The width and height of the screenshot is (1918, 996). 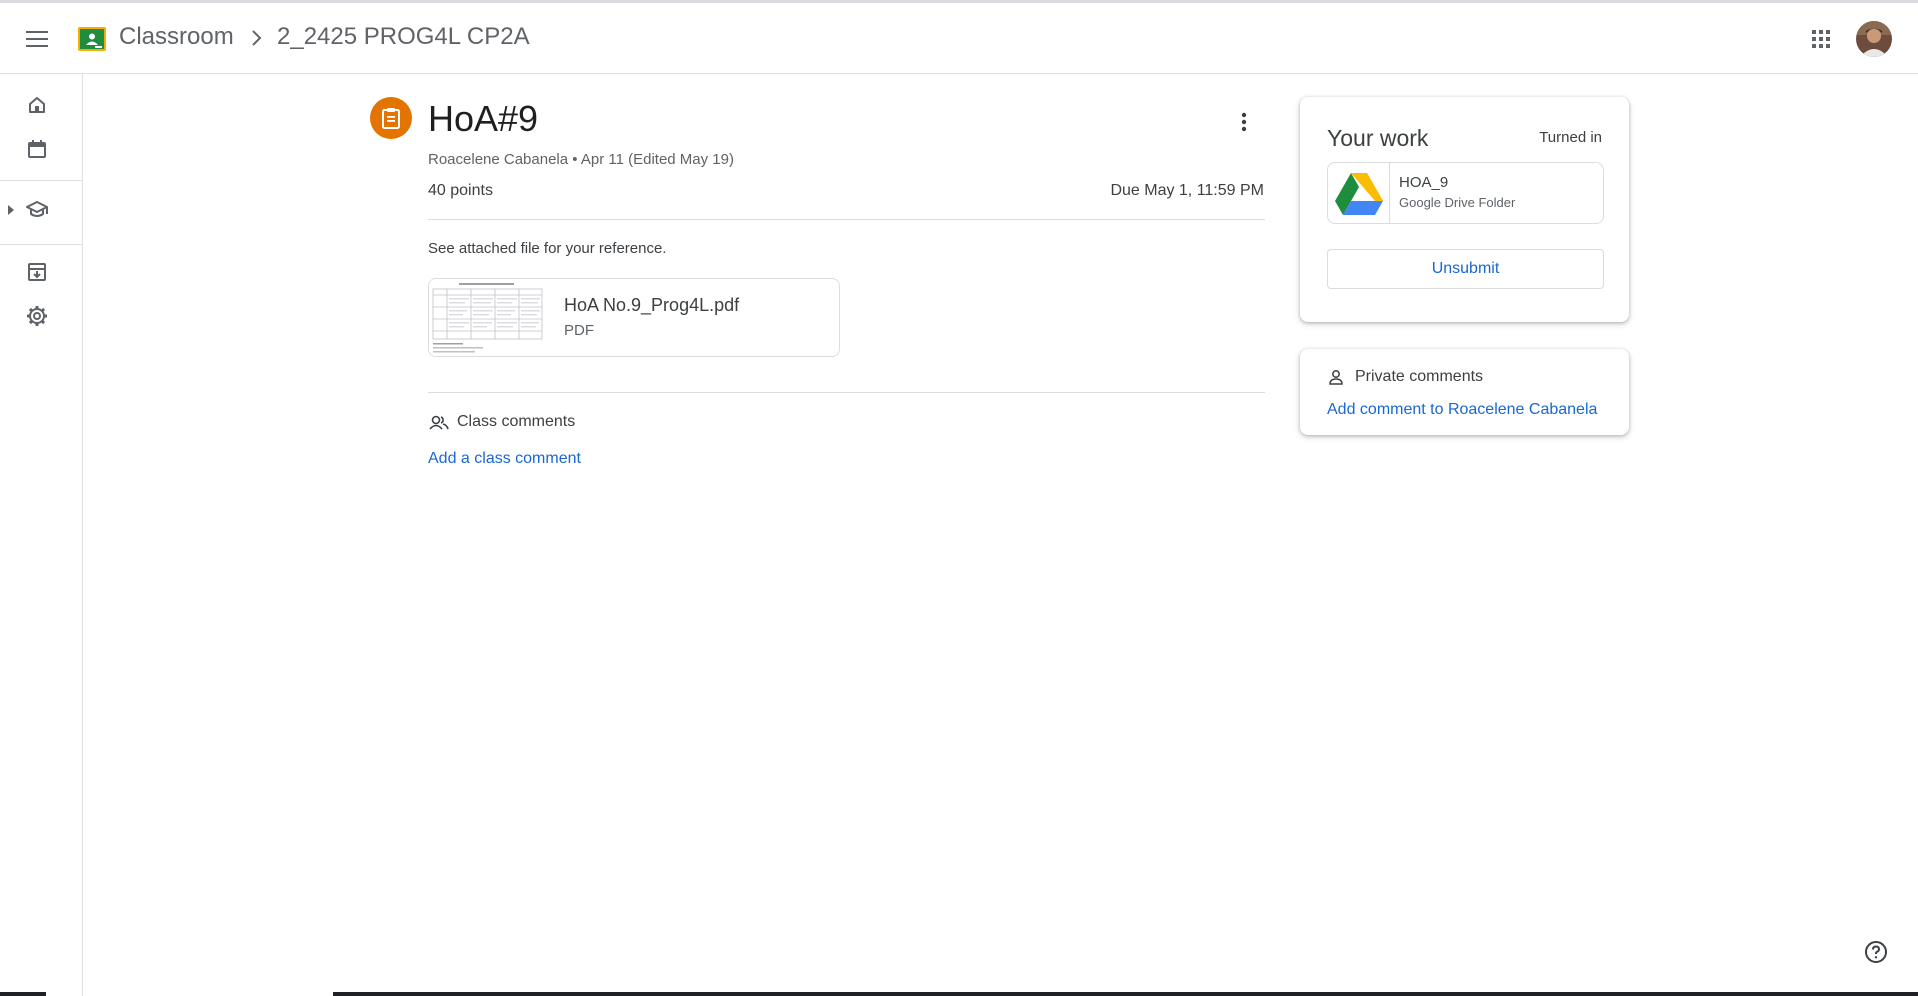 What do you see at coordinates (652, 305) in the screenshot?
I see `attachment-name: HoA No.9_Prog4L.pdf` at bounding box center [652, 305].